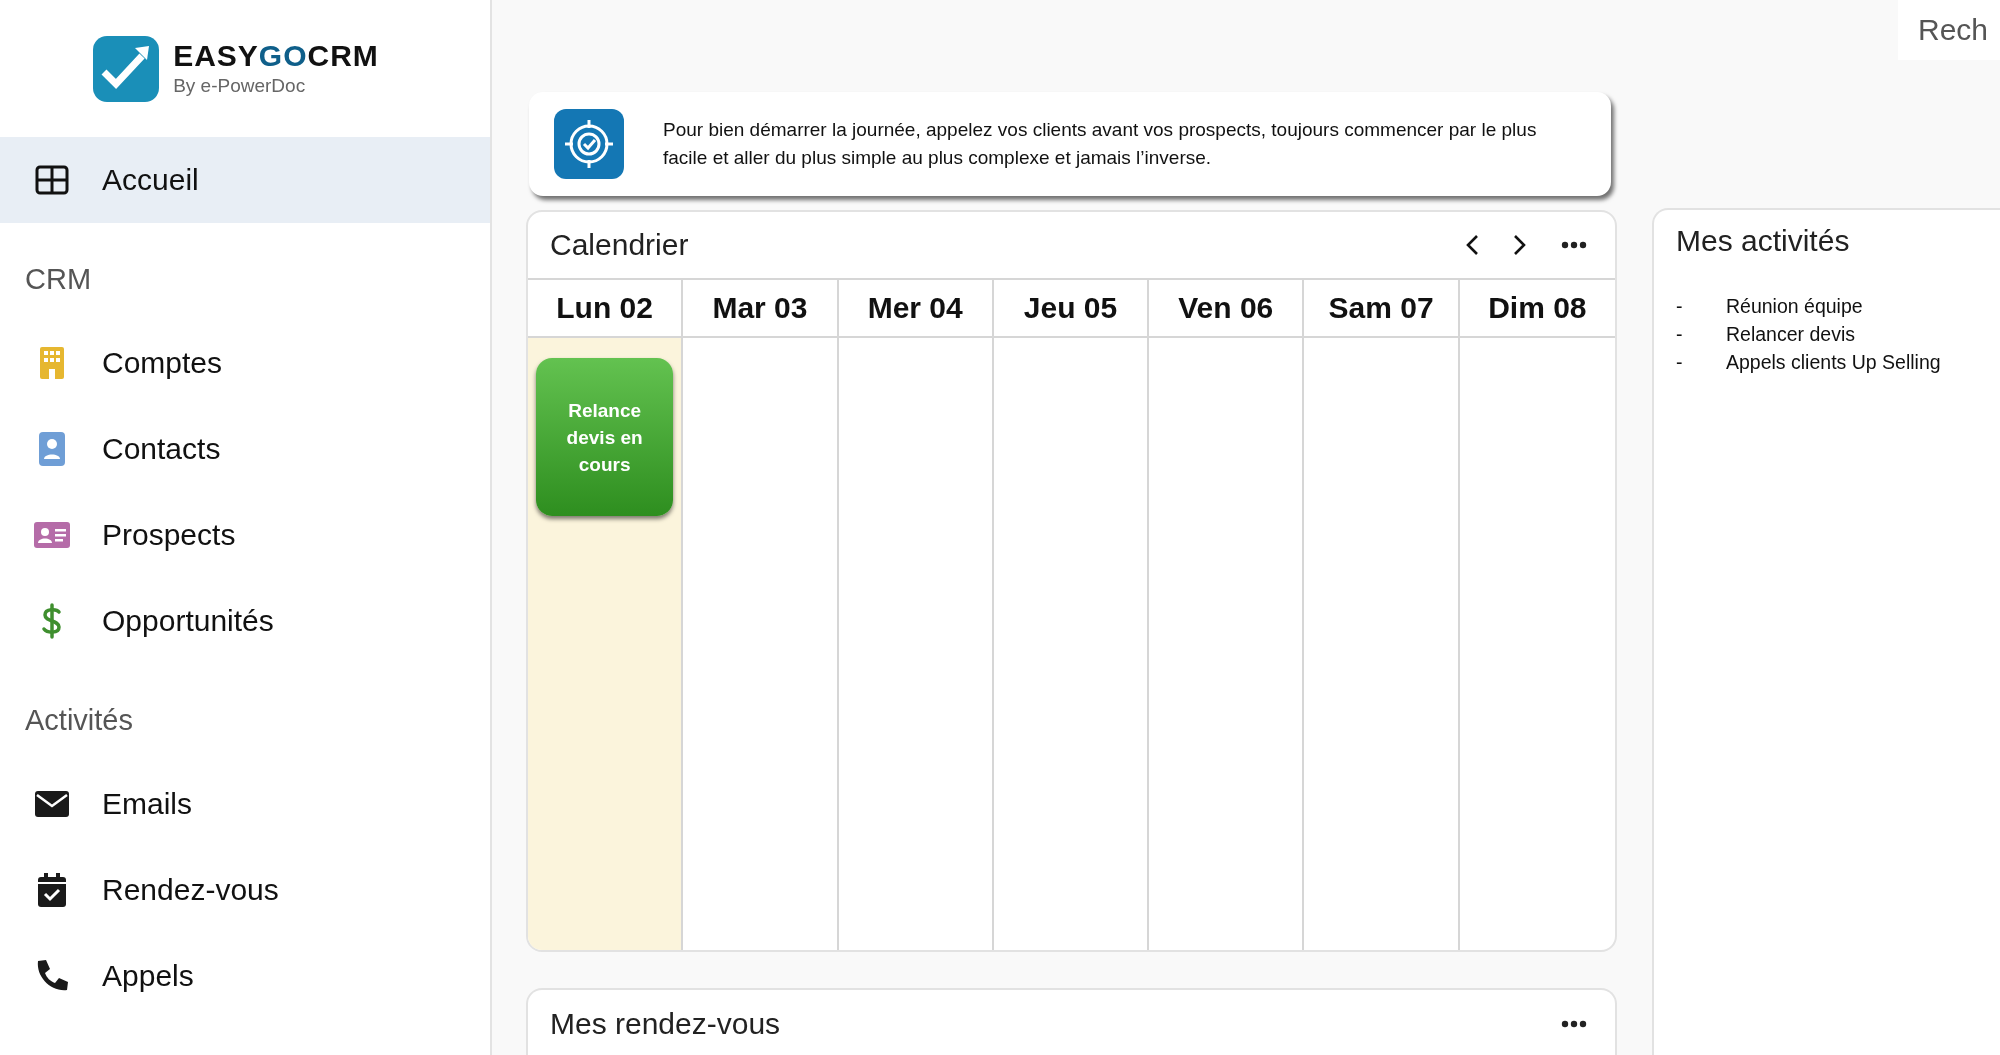 This screenshot has width=2000, height=1055. What do you see at coordinates (240, 85) in the screenshot?
I see `brand-tagline: By e-PowerDoc` at bounding box center [240, 85].